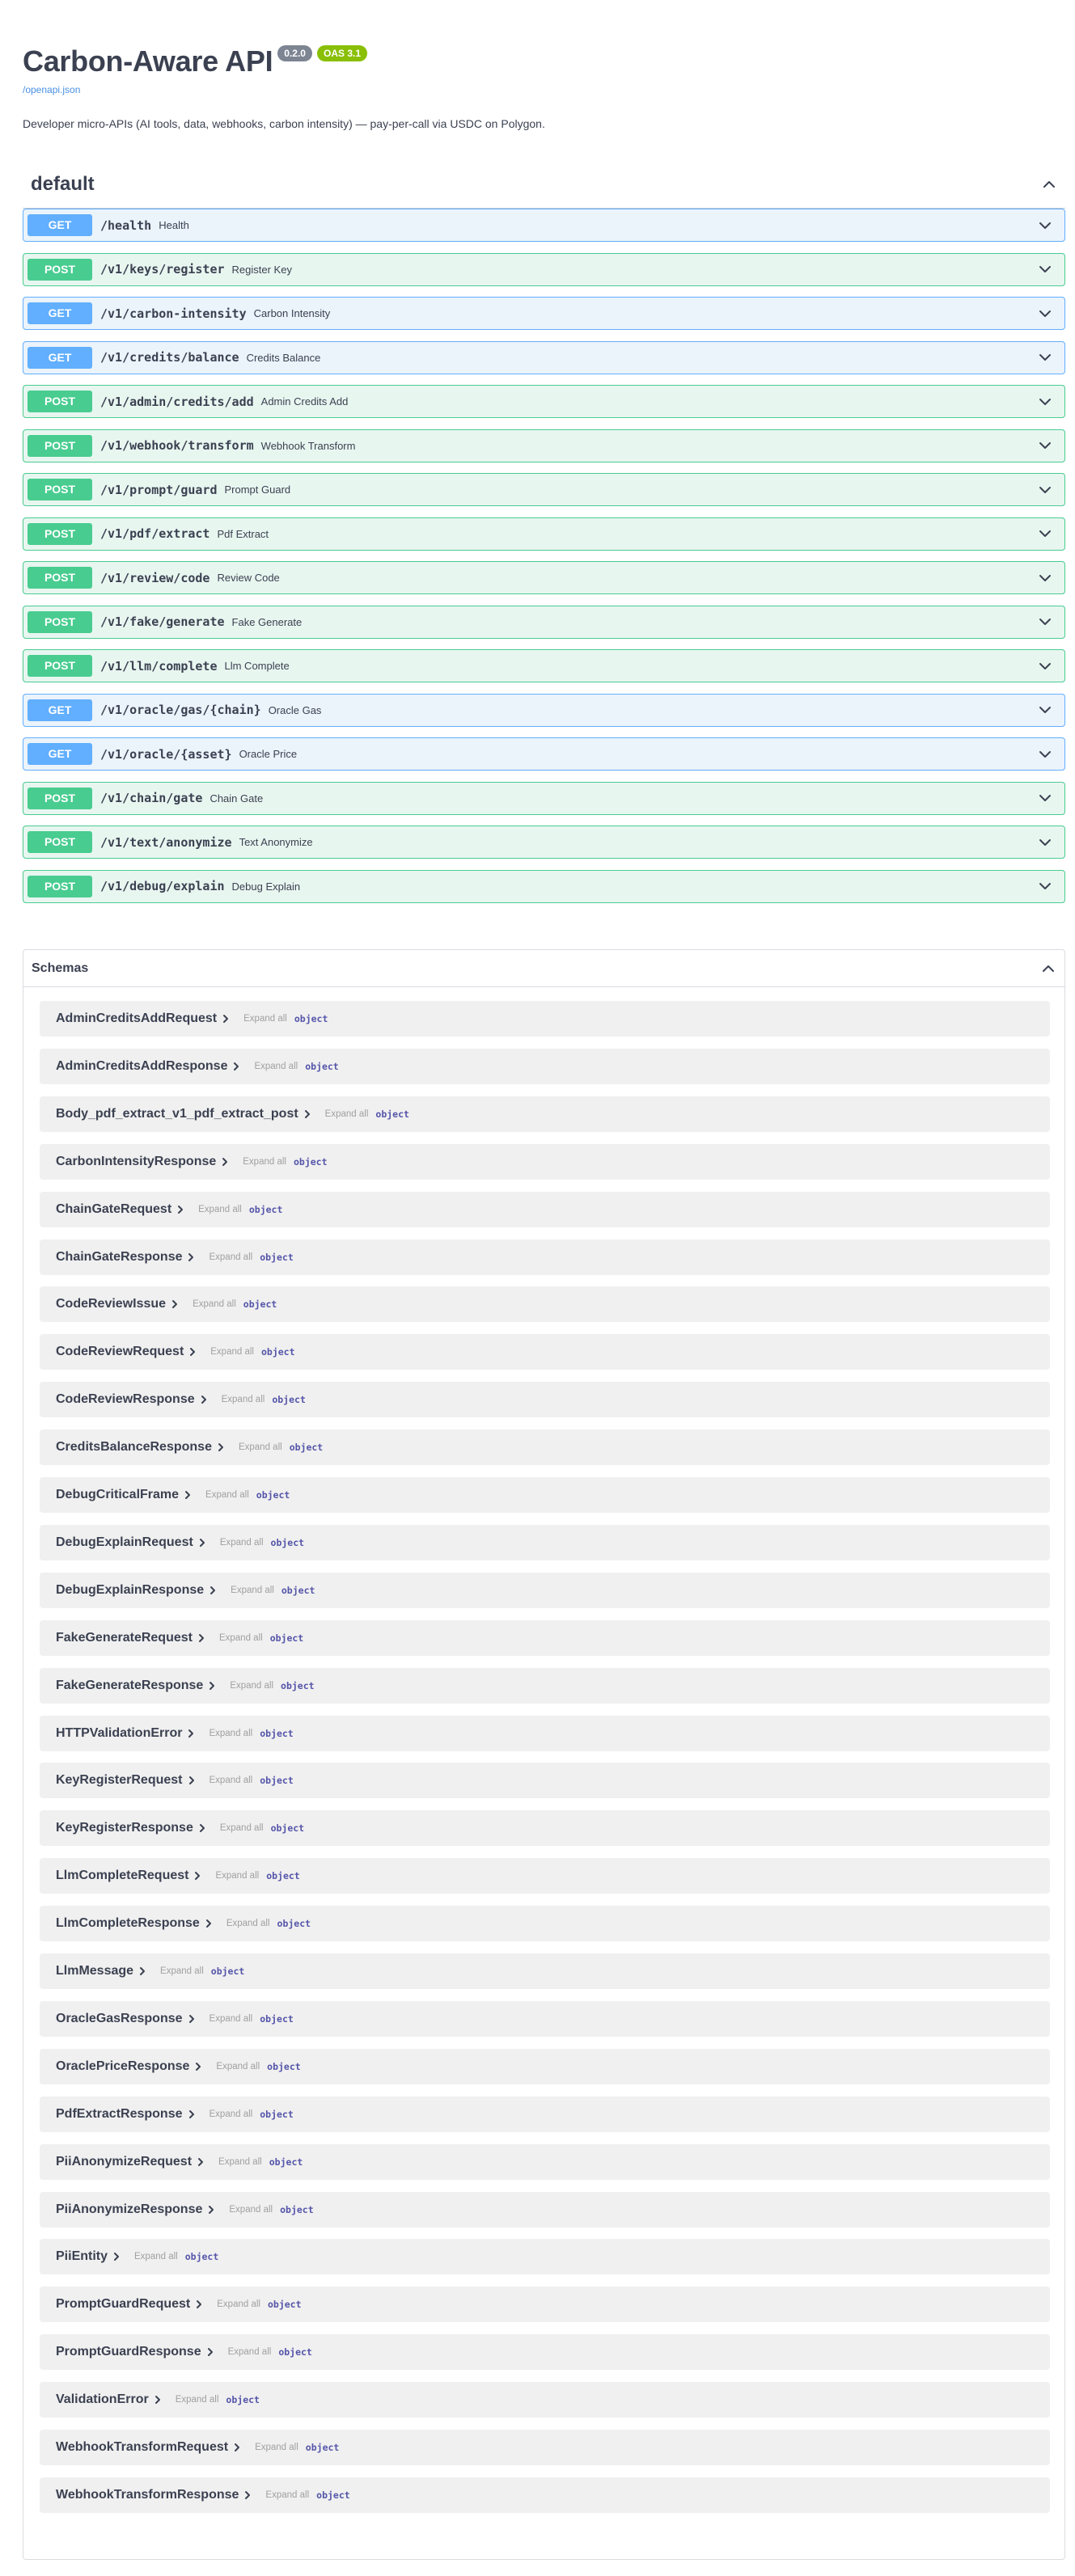  I want to click on schema-model-name: OraclePriceResponse, so click(123, 2066).